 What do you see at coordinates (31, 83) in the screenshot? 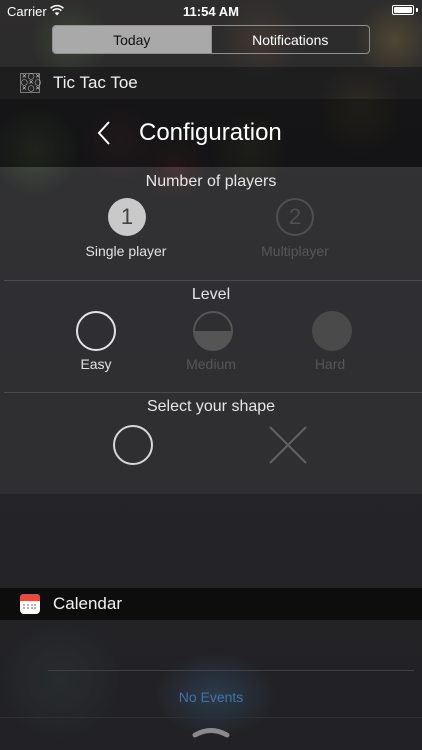
I see `tic-tac-toe-icon: ✕ ◯ ✕ ◯ ✕ ◯ ✕ ◯ ✕` at bounding box center [31, 83].